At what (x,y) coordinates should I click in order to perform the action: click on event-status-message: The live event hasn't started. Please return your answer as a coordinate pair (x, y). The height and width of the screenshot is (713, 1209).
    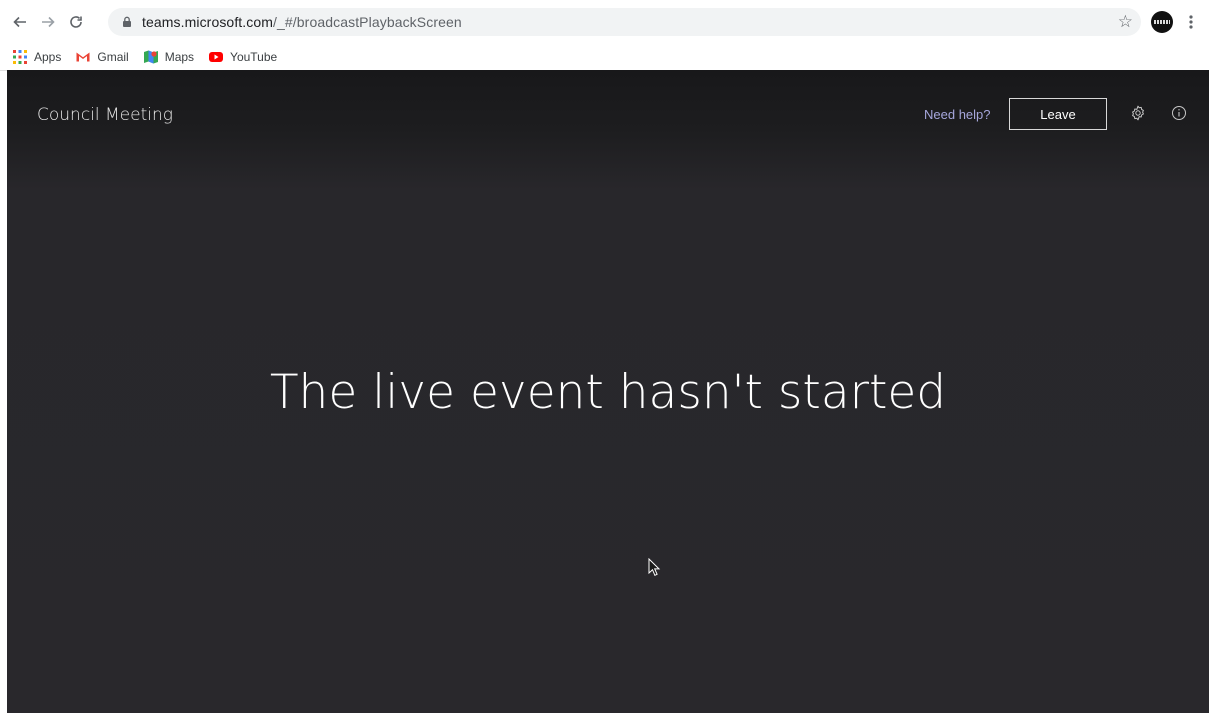
    Looking at the image, I should click on (608, 392).